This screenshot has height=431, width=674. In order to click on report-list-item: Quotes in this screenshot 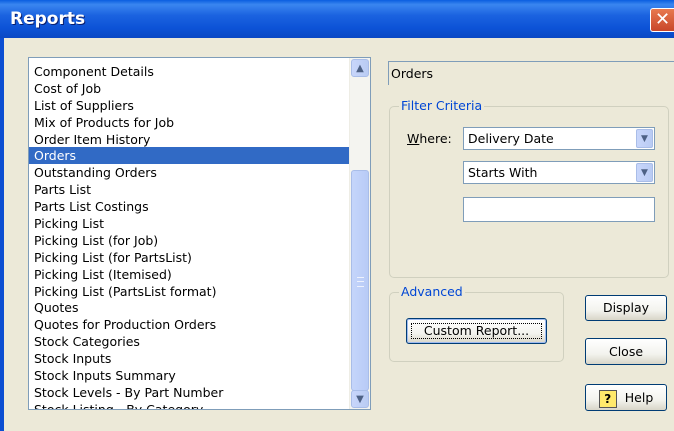, I will do `click(190, 307)`.